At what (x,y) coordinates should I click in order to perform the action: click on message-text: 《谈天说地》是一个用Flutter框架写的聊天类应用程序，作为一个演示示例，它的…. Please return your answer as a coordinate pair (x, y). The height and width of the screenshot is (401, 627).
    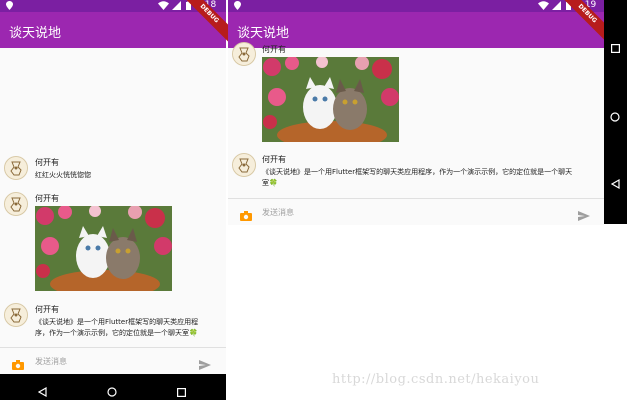
    Looking at the image, I should click on (431, 178).